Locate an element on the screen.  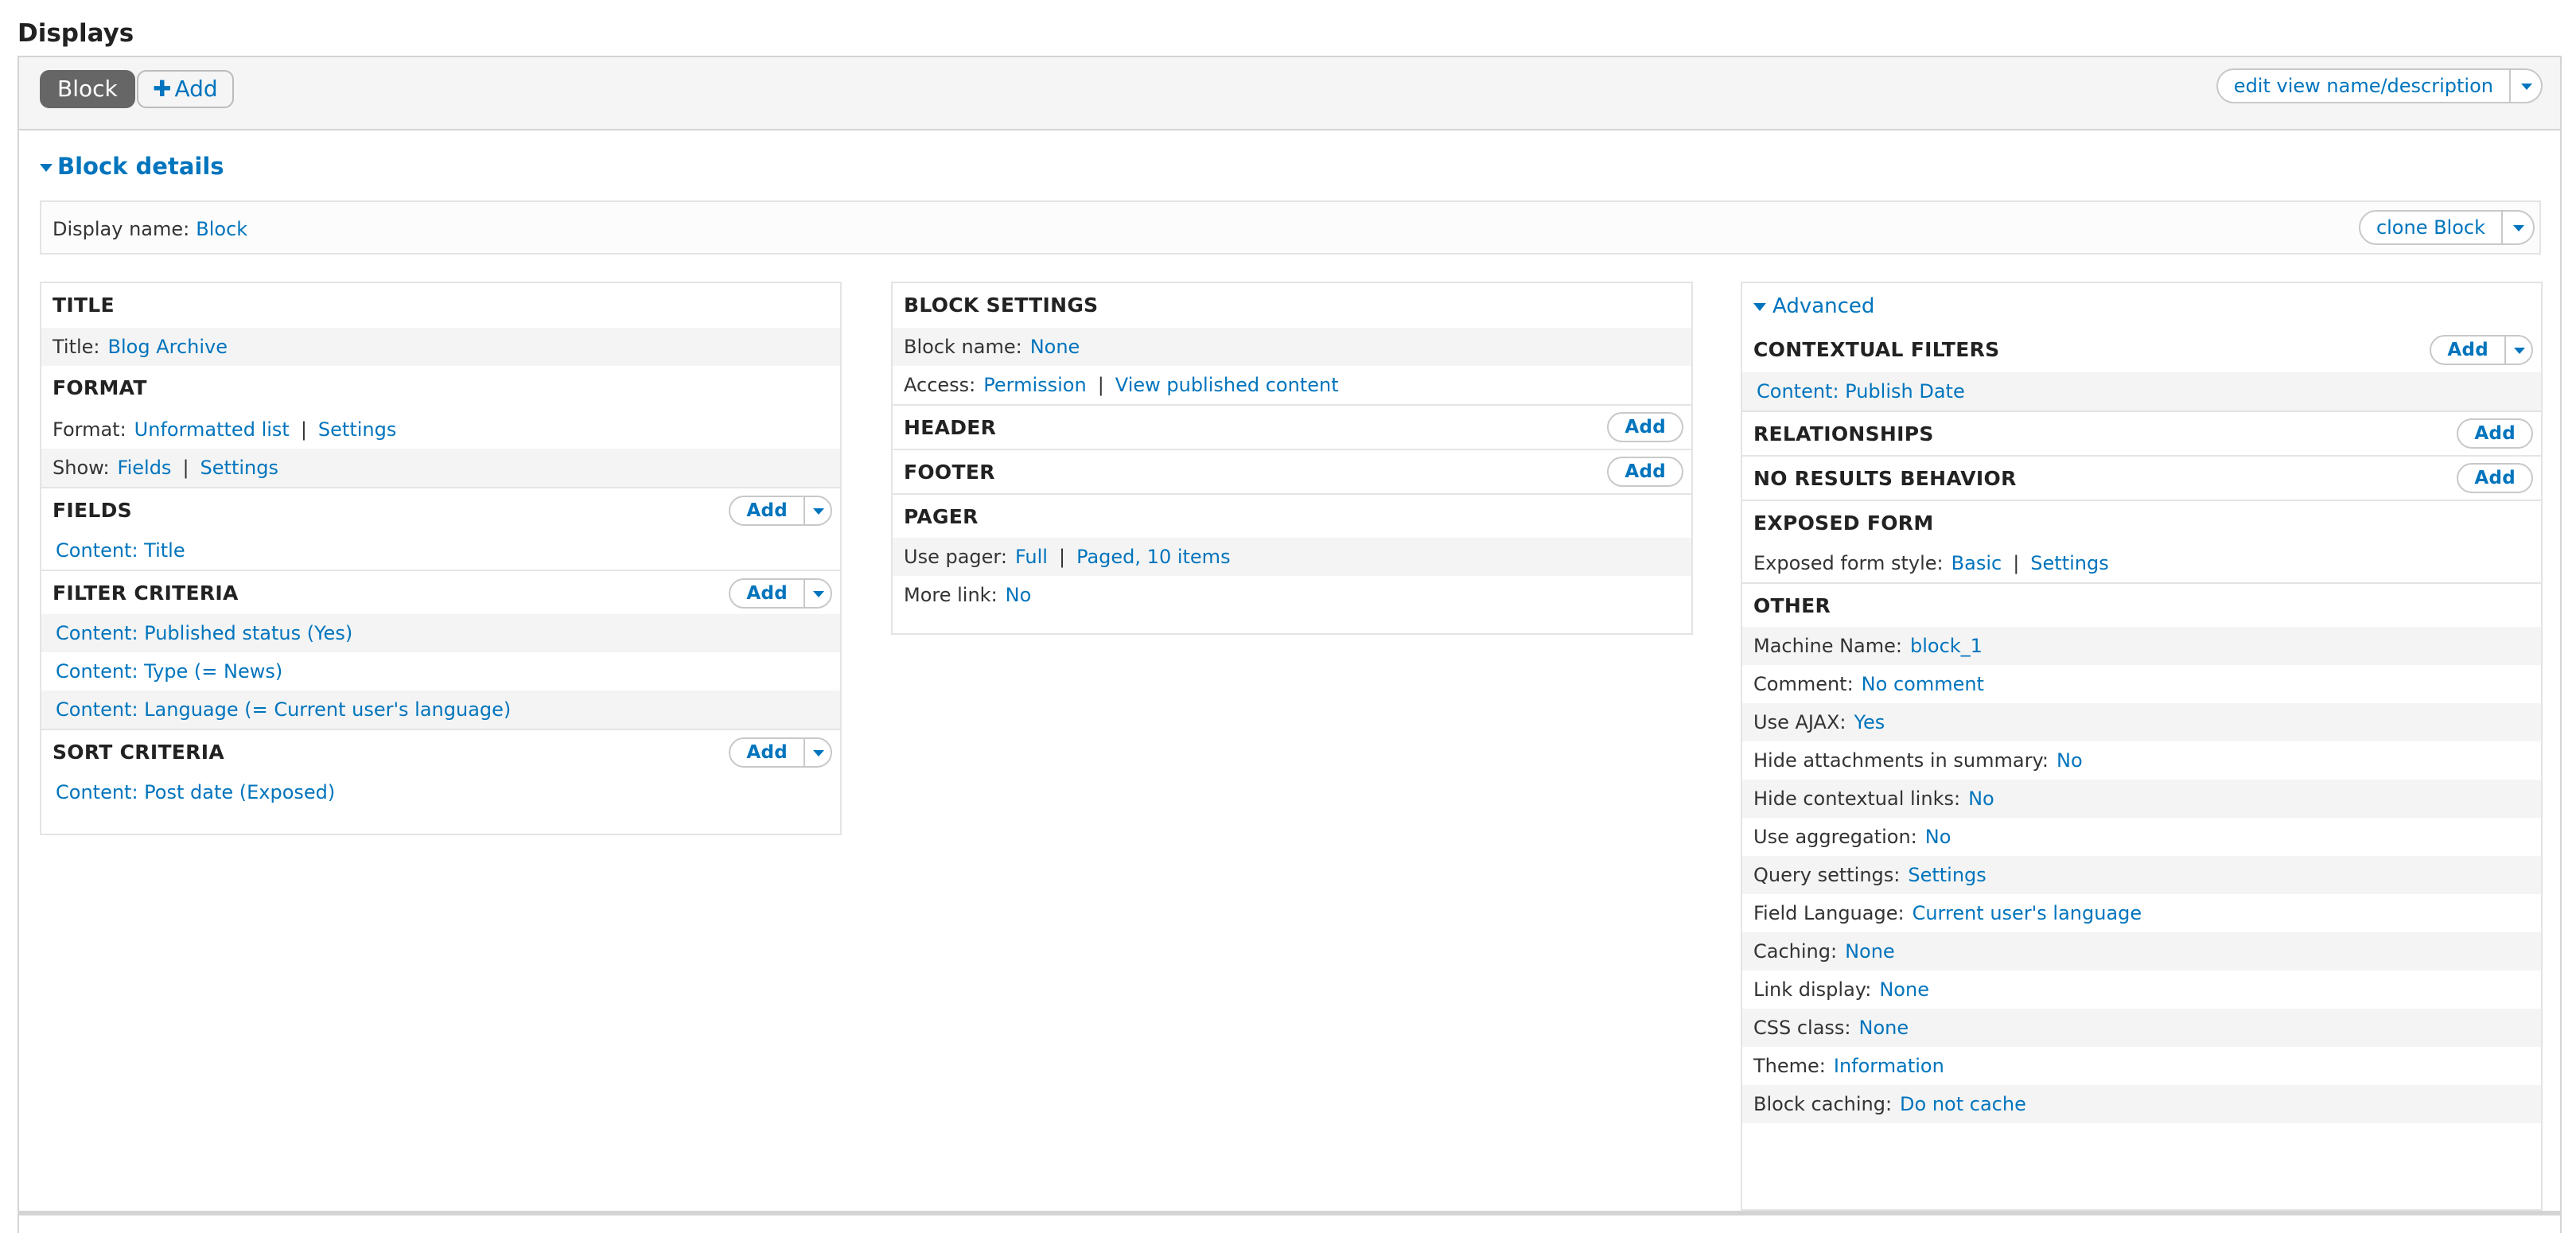
other-row-label: Query settings: is located at coordinates (1827, 875).